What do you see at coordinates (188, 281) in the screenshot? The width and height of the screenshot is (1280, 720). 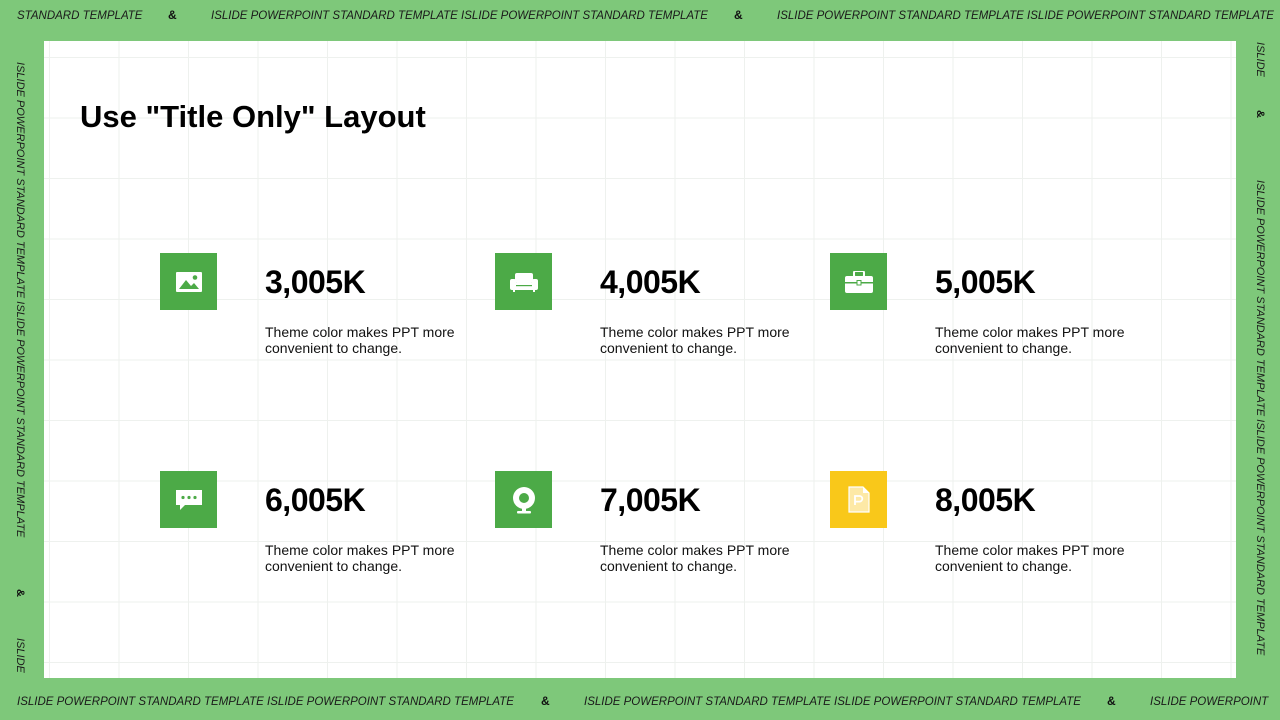 I see `image-icon` at bounding box center [188, 281].